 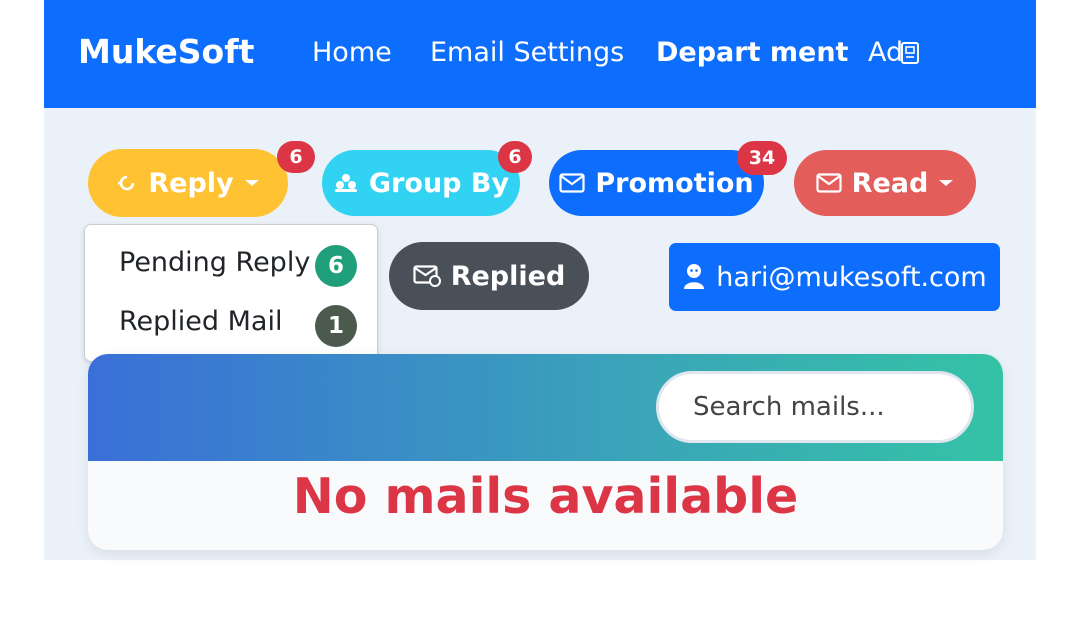 I want to click on user-account-button: hari@mukesoft.com, so click(x=834, y=277).